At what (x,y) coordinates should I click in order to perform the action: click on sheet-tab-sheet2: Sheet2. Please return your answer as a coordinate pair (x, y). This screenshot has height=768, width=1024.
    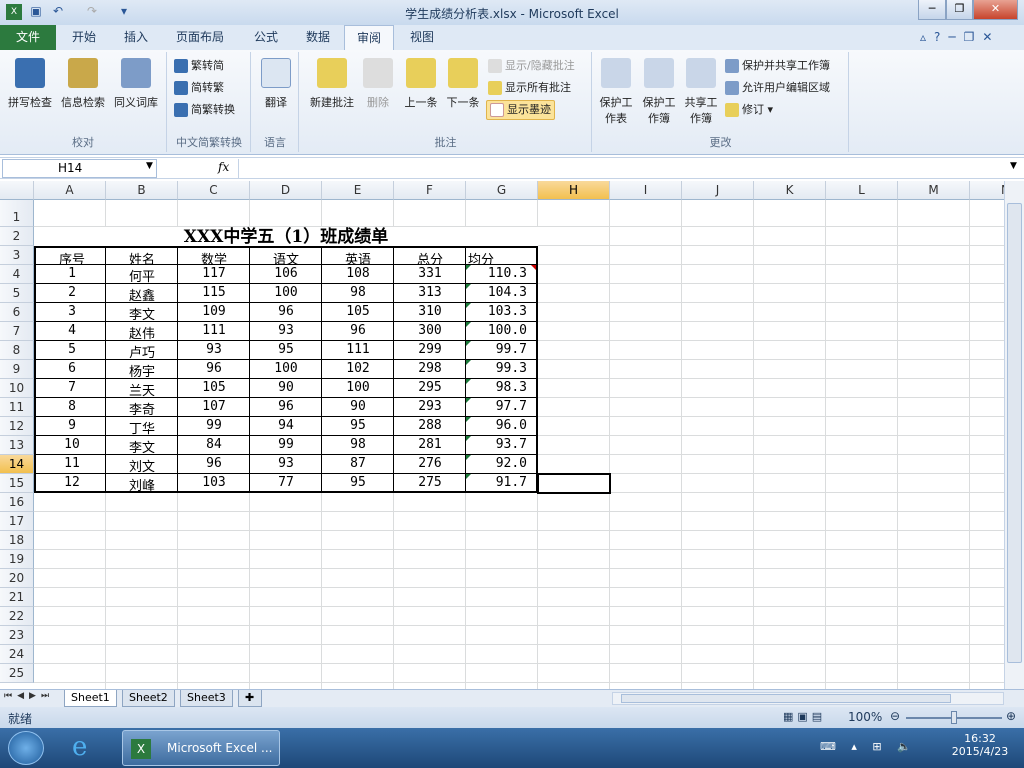
    Looking at the image, I should click on (148, 698).